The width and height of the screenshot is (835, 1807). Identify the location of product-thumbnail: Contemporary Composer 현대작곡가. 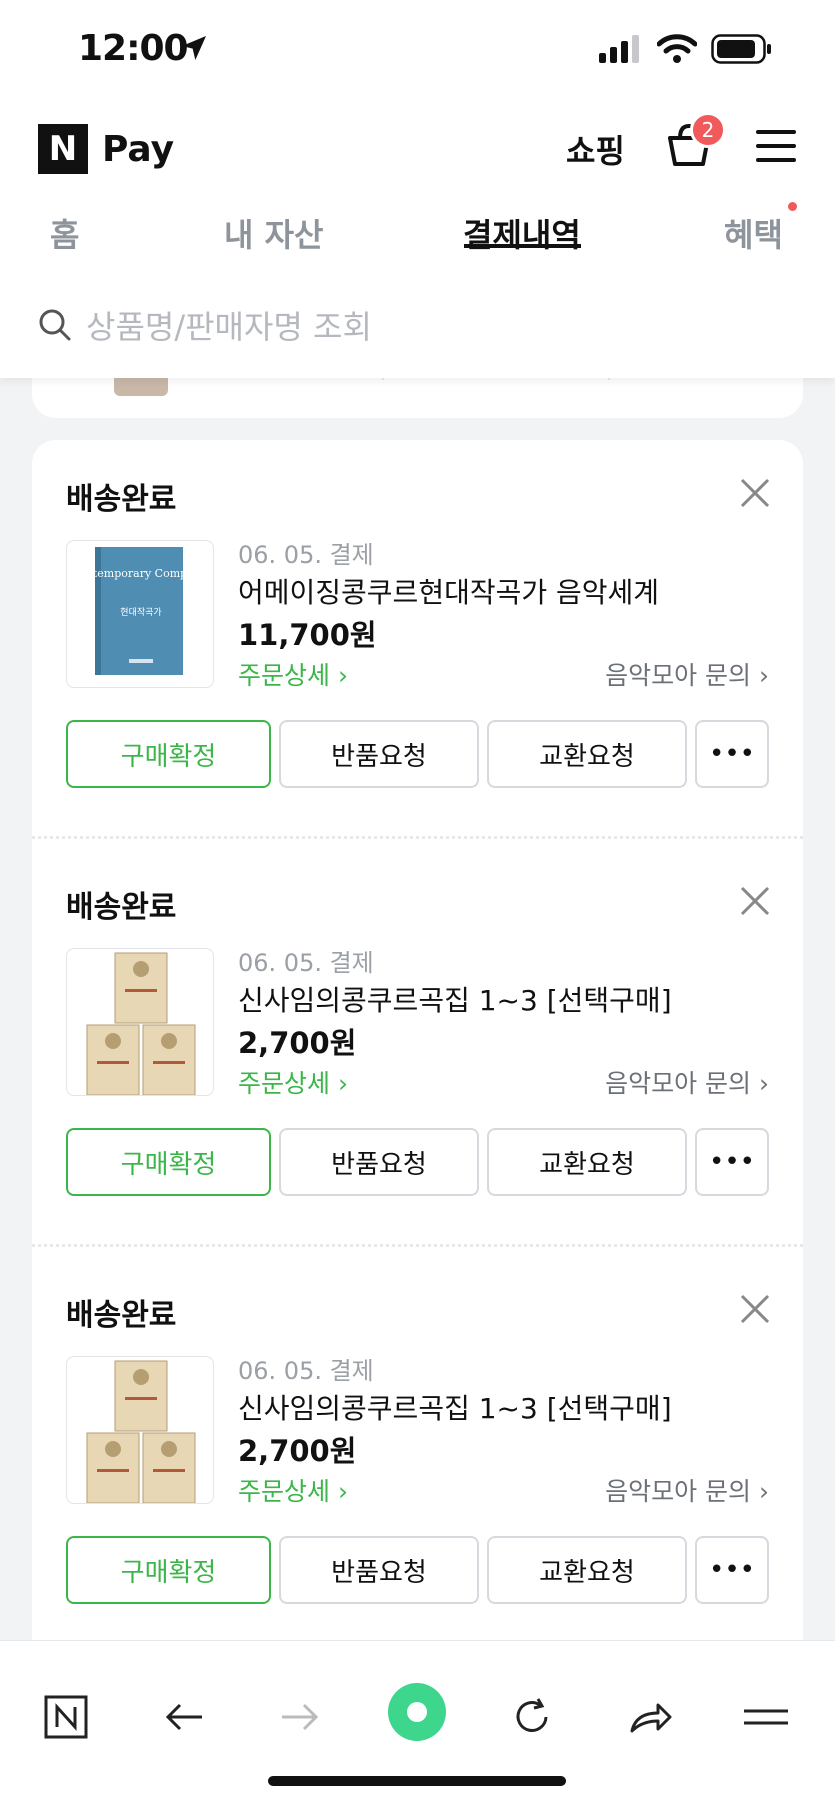
(140, 614).